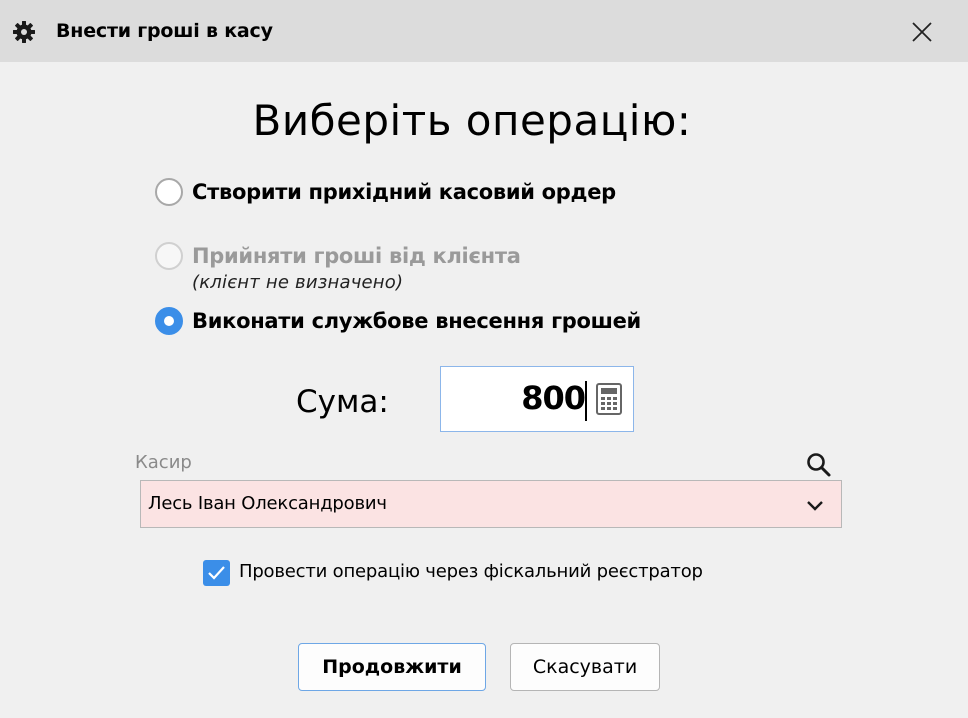 This screenshot has height=718, width=968. Describe the element at coordinates (163, 462) in the screenshot. I see `cashier-label: Касир` at that location.